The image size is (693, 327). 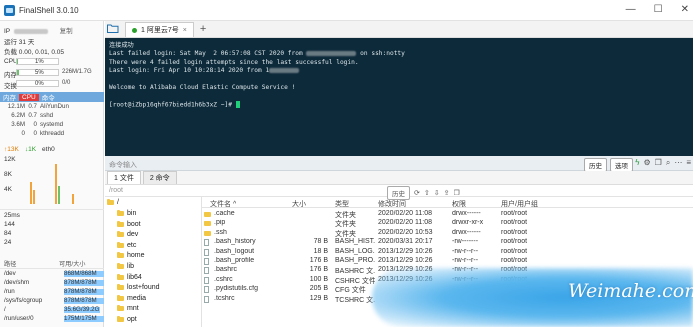 What do you see at coordinates (459, 204) in the screenshot?
I see `col-permissions: 权限` at bounding box center [459, 204].